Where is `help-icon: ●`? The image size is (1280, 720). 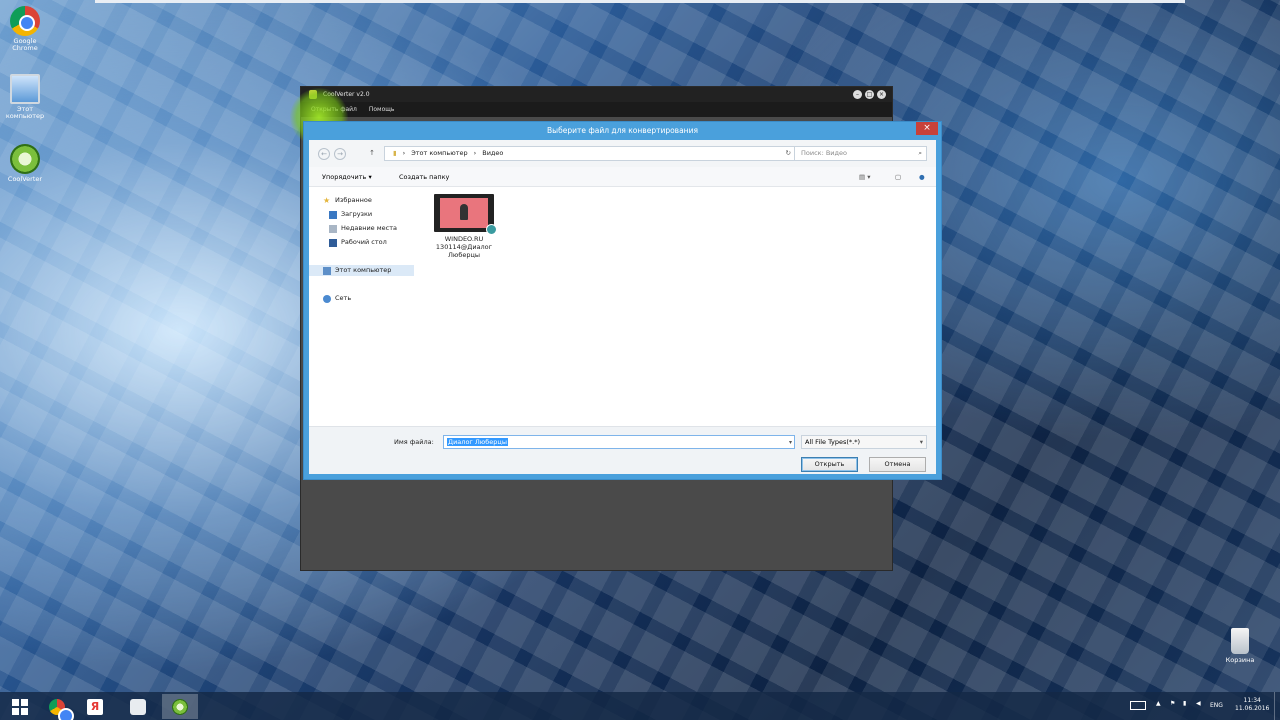
help-icon: ● is located at coordinates (922, 177).